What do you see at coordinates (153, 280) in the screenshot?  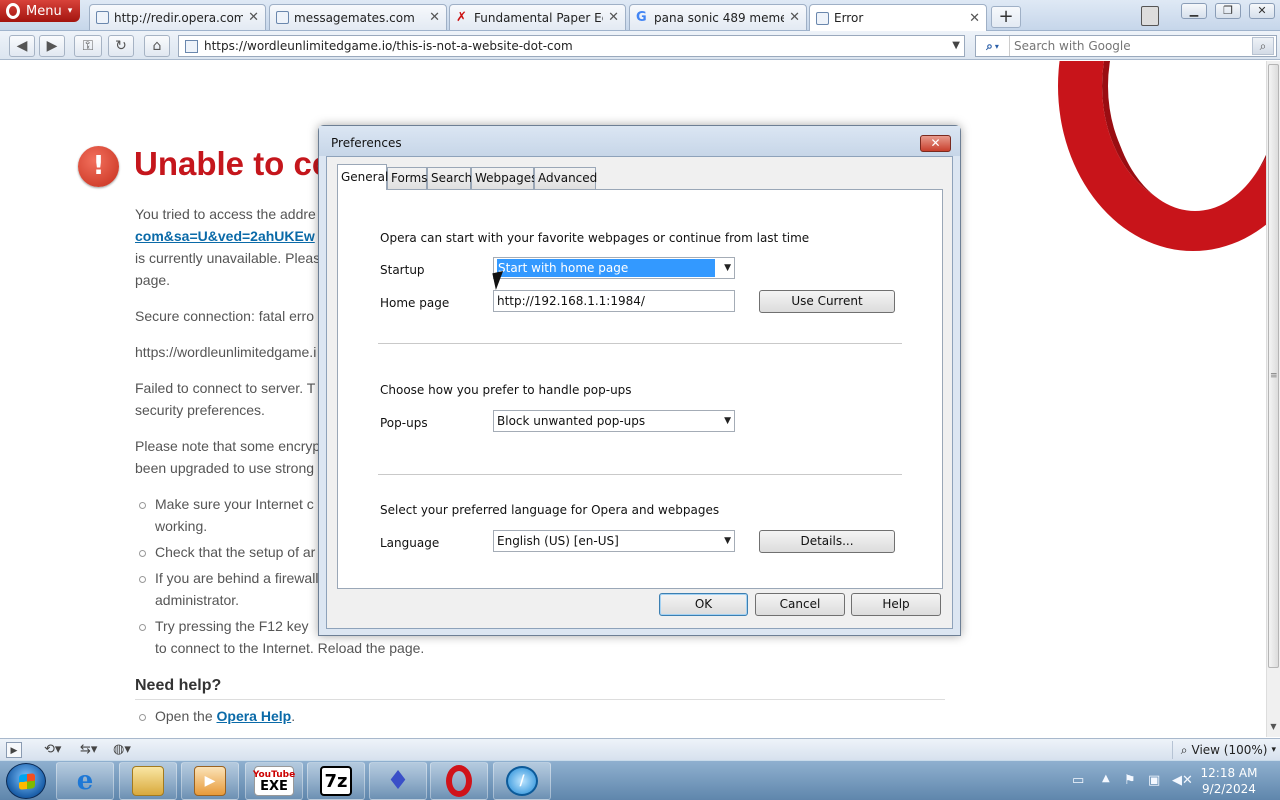 I see `error-text-line: page.` at bounding box center [153, 280].